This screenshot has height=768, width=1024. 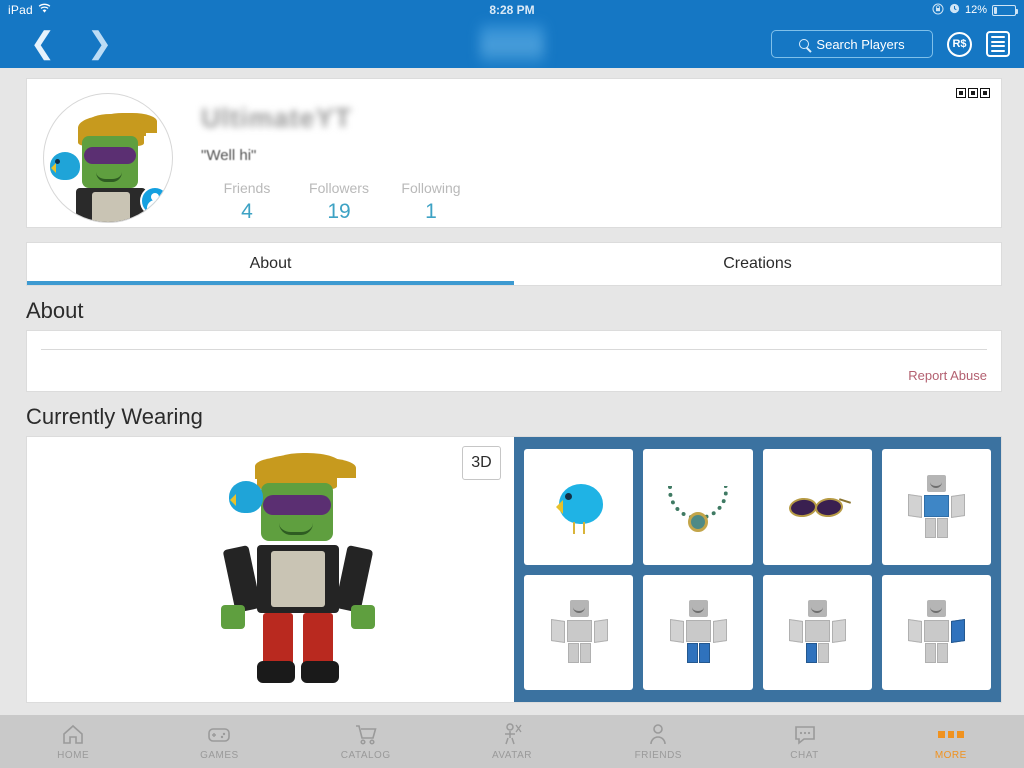 I want to click on blue-arm-item-8-icon, so click(x=936, y=632).